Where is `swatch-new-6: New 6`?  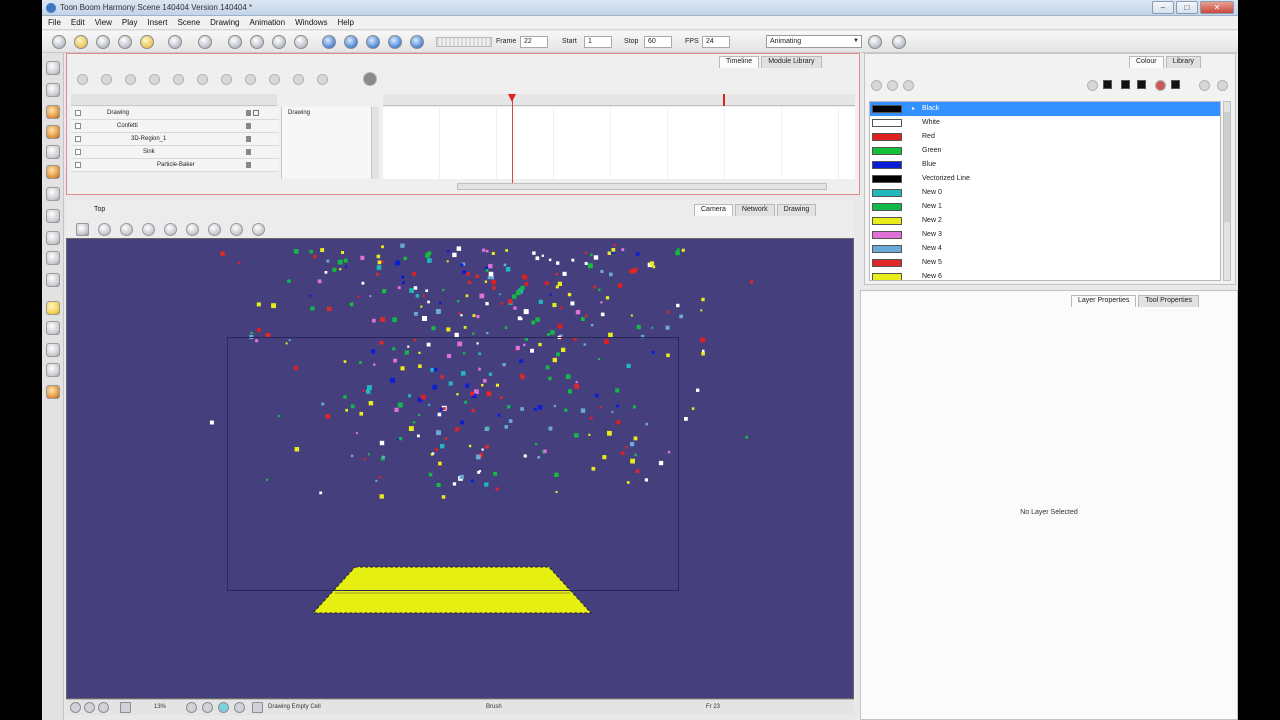
swatch-new-6: New 6 is located at coordinates (1045, 275).